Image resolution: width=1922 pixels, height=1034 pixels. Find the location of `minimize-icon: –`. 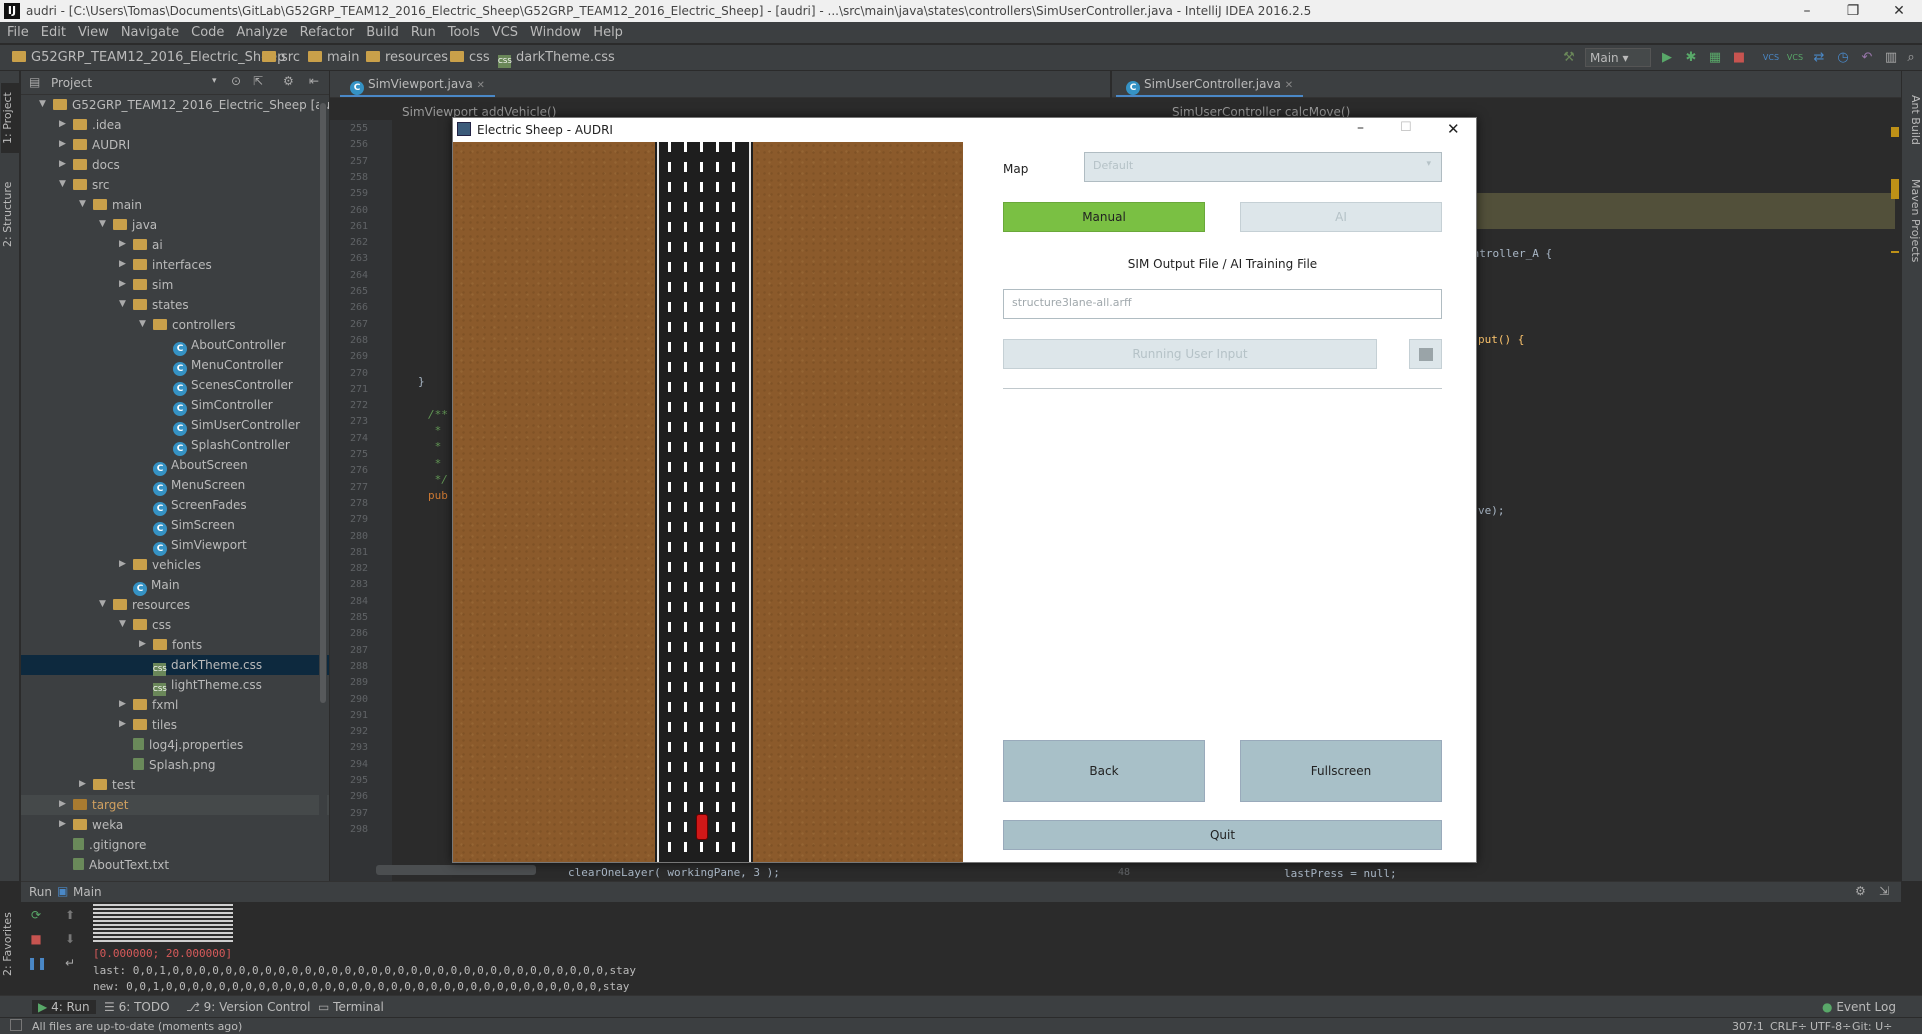

minimize-icon: – is located at coordinates (1807, 11).